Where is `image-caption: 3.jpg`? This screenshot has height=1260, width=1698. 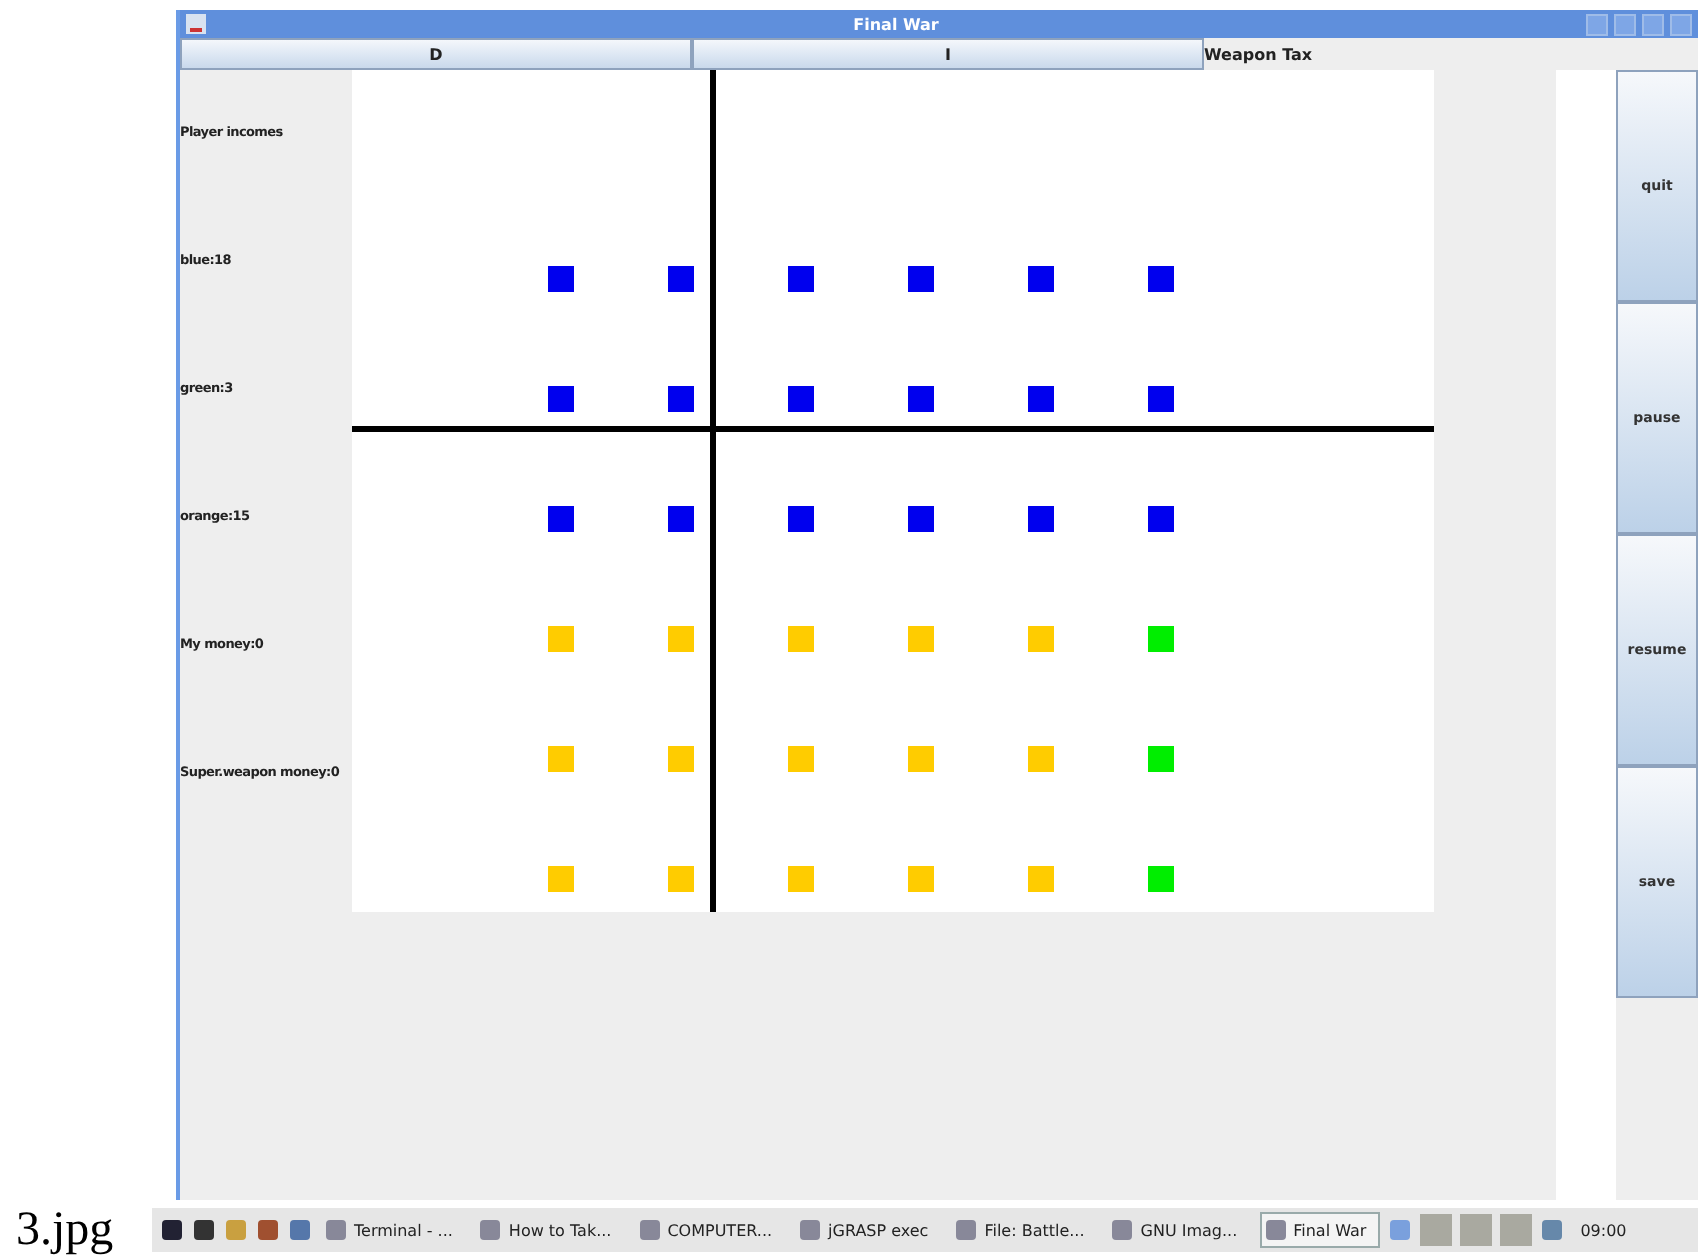 image-caption: 3.jpg is located at coordinates (65, 1230).